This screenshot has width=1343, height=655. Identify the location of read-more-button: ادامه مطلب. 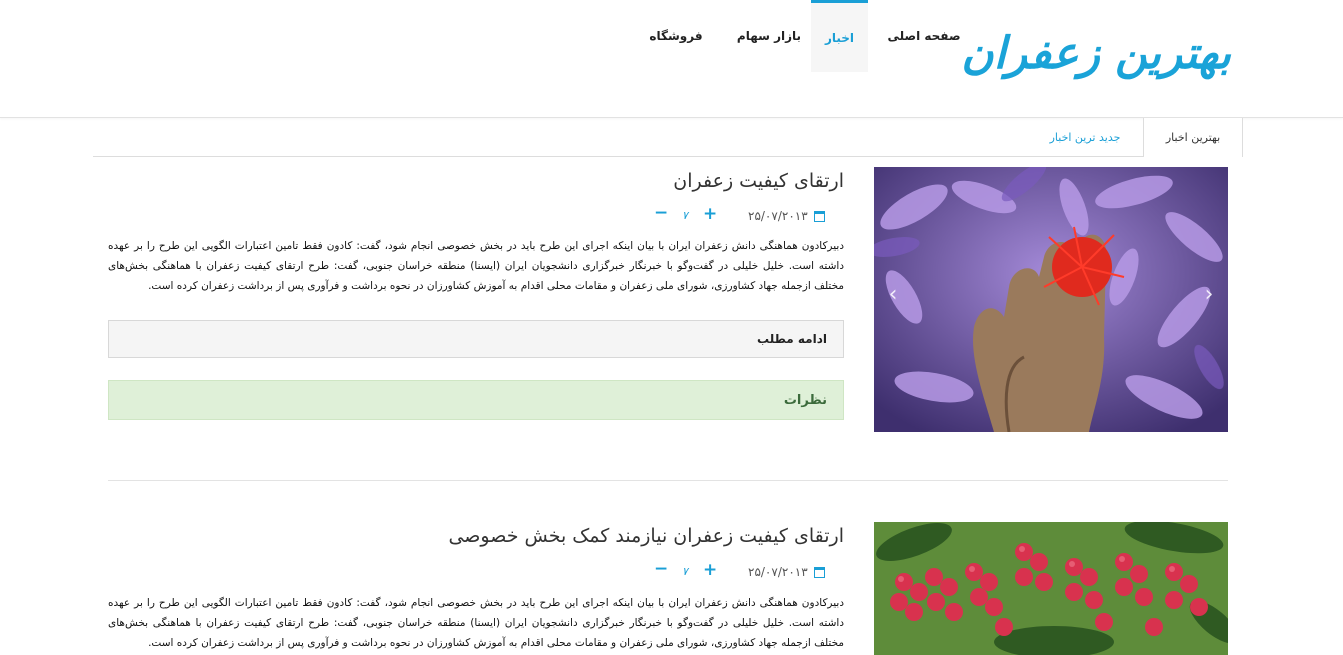
(476, 339).